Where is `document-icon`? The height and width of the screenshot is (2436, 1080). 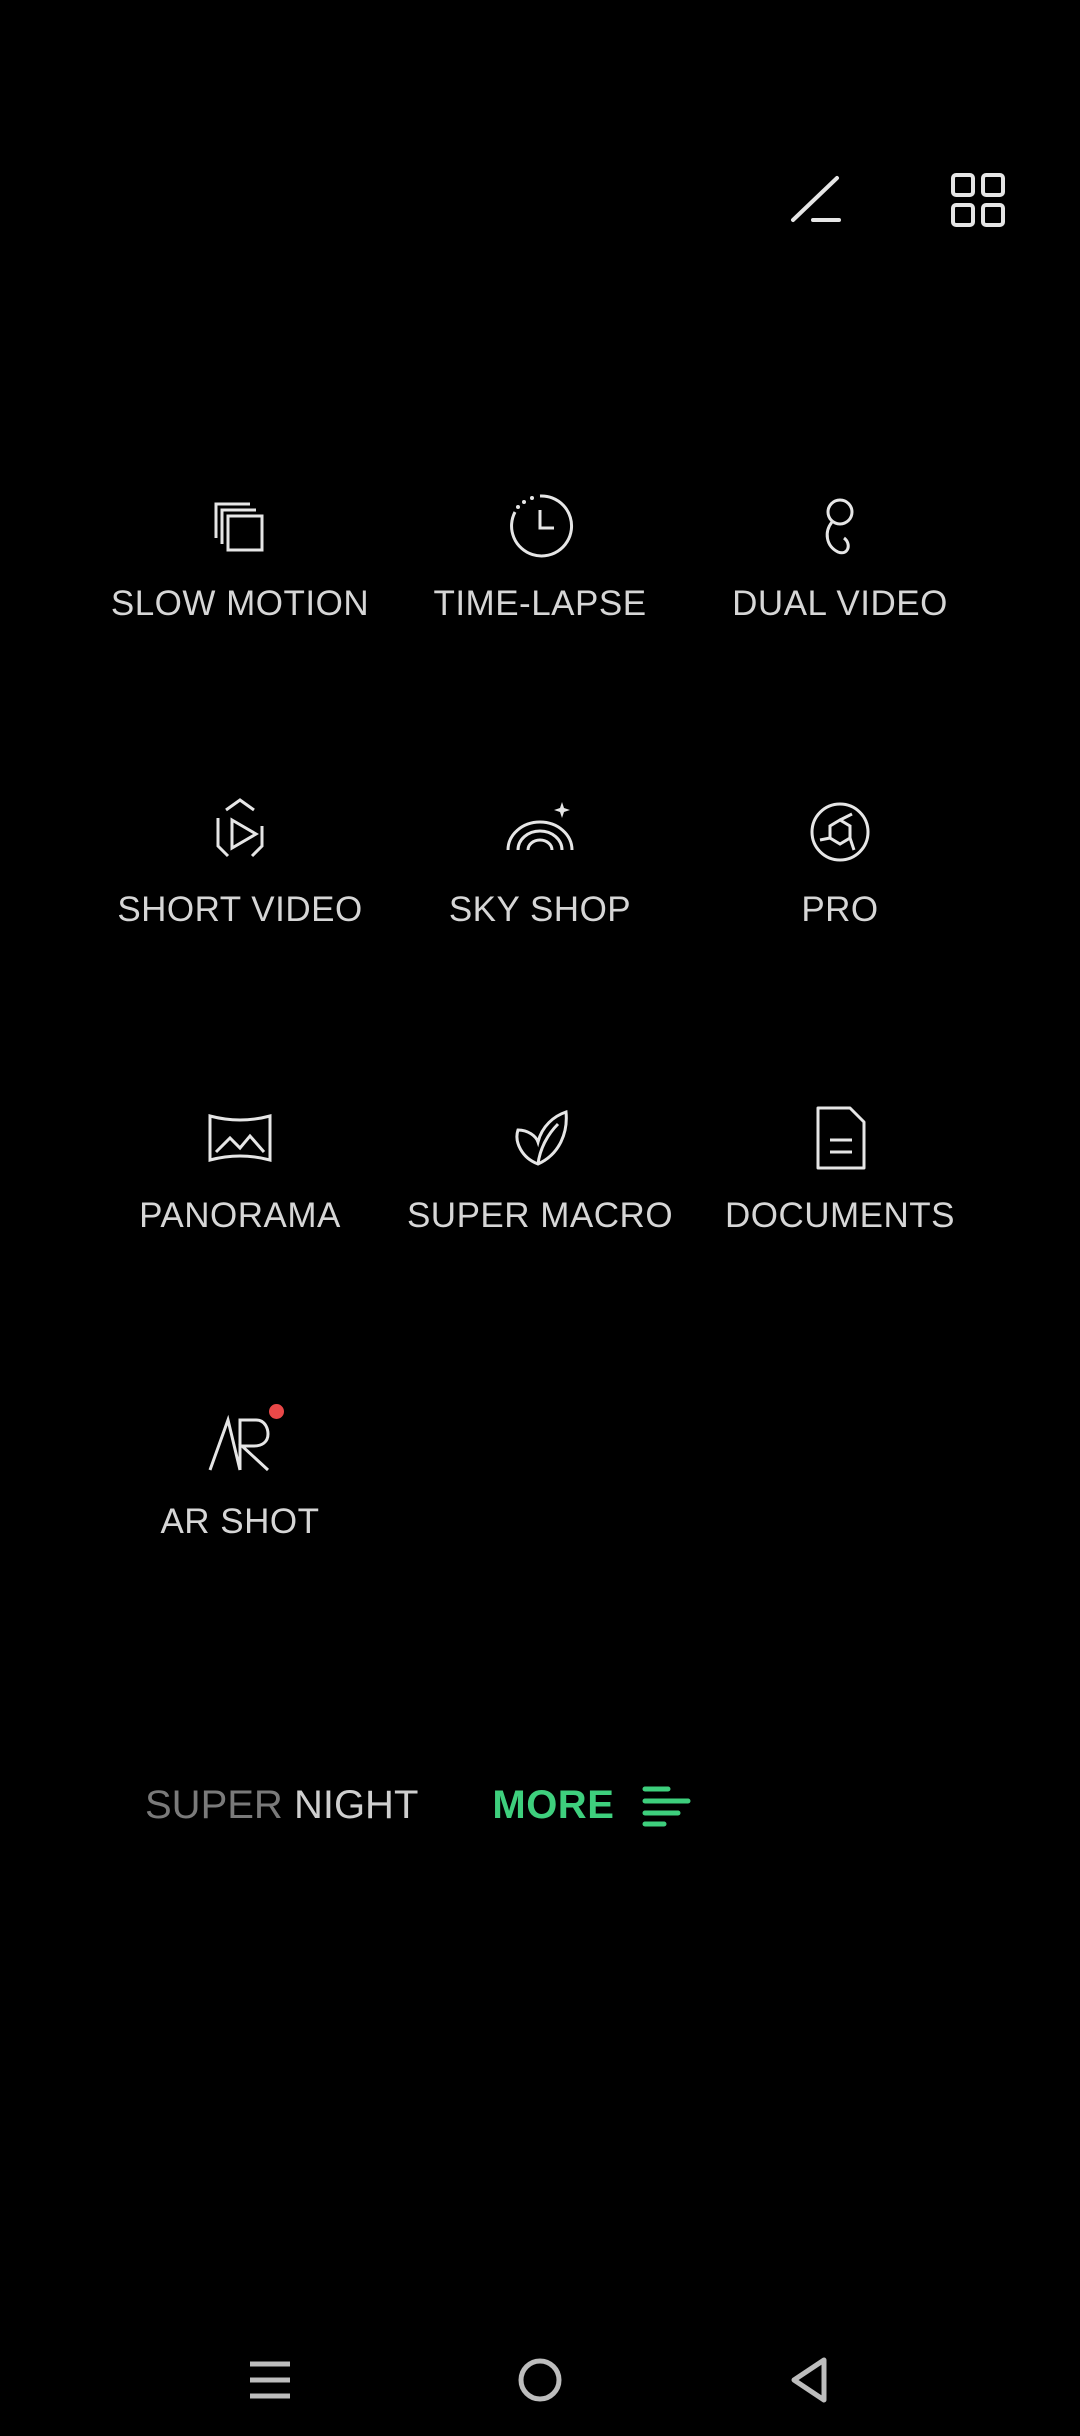 document-icon is located at coordinates (840, 1138).